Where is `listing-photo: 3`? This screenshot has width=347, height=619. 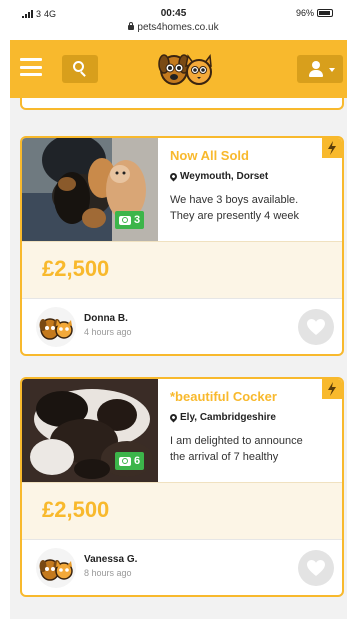 listing-photo: 3 is located at coordinates (90, 189).